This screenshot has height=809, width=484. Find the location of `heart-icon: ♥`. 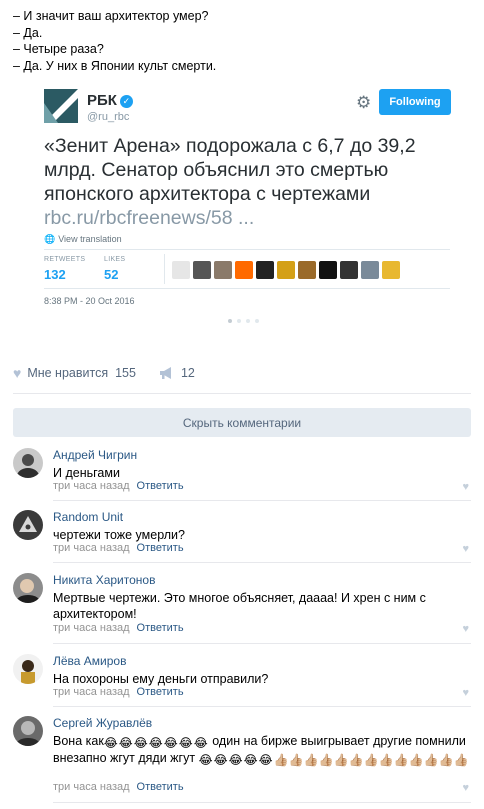

heart-icon: ♥ is located at coordinates (17, 373).